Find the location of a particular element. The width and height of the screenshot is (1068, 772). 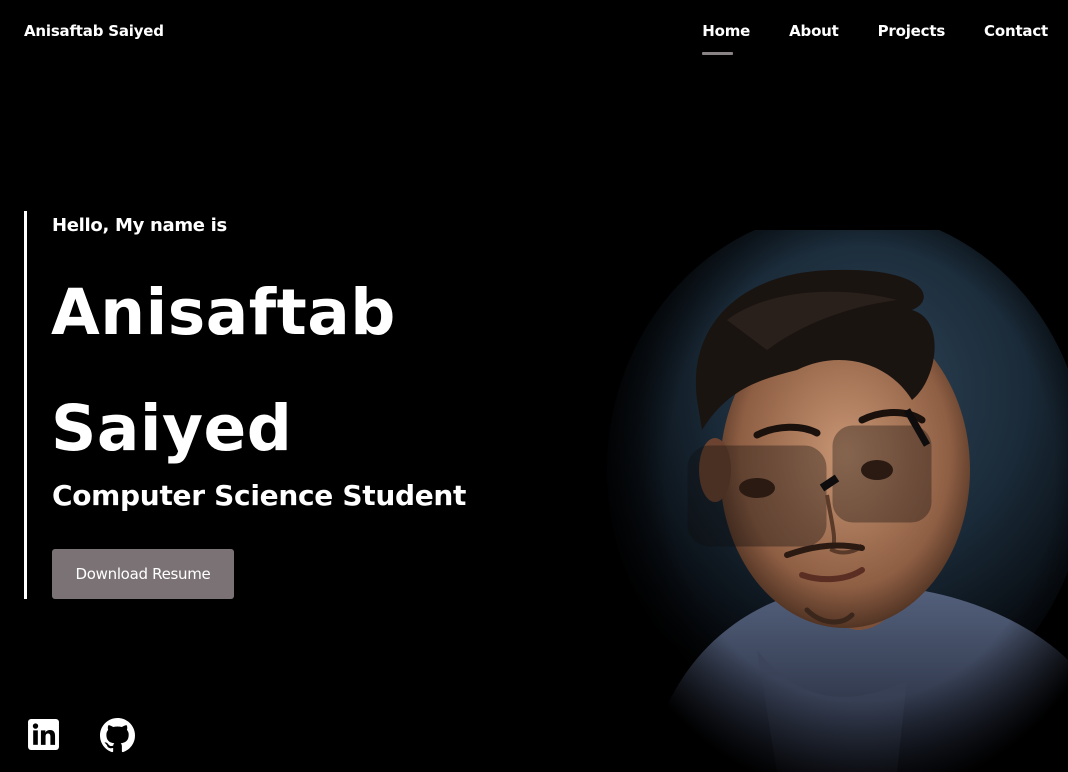

hero-role: Computer Science Student is located at coordinates (259, 495).